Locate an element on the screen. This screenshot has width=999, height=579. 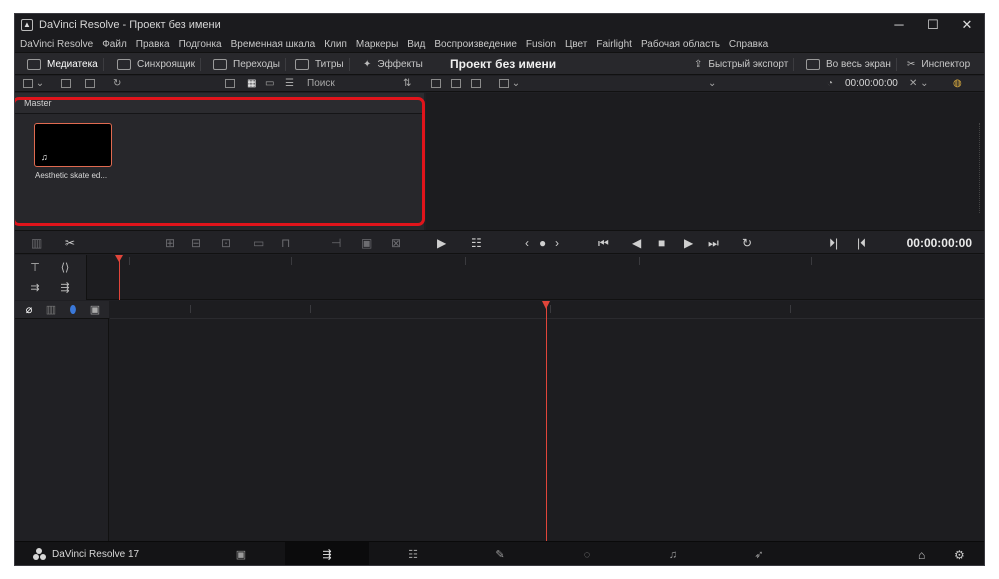
append-icon: ⊣ is located at coordinates (336, 243).